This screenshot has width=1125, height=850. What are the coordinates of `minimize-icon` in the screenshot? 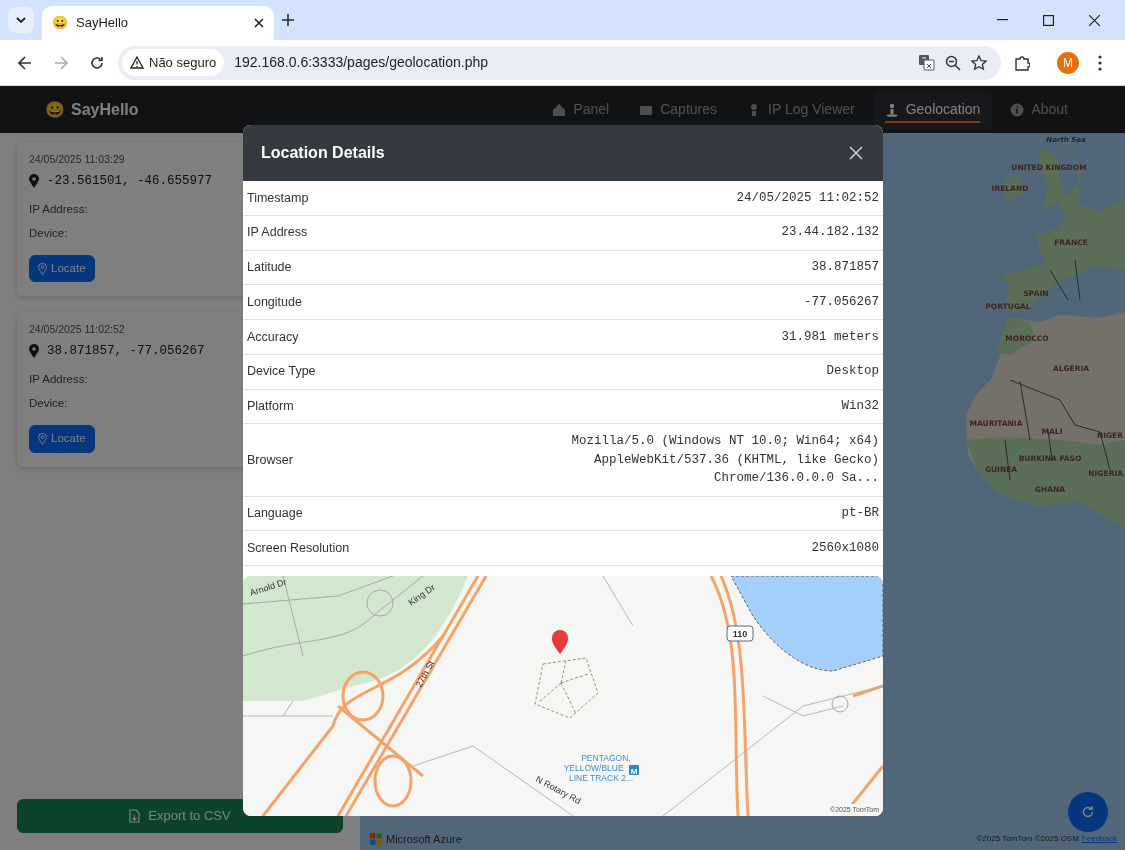 It's located at (1002, 20).